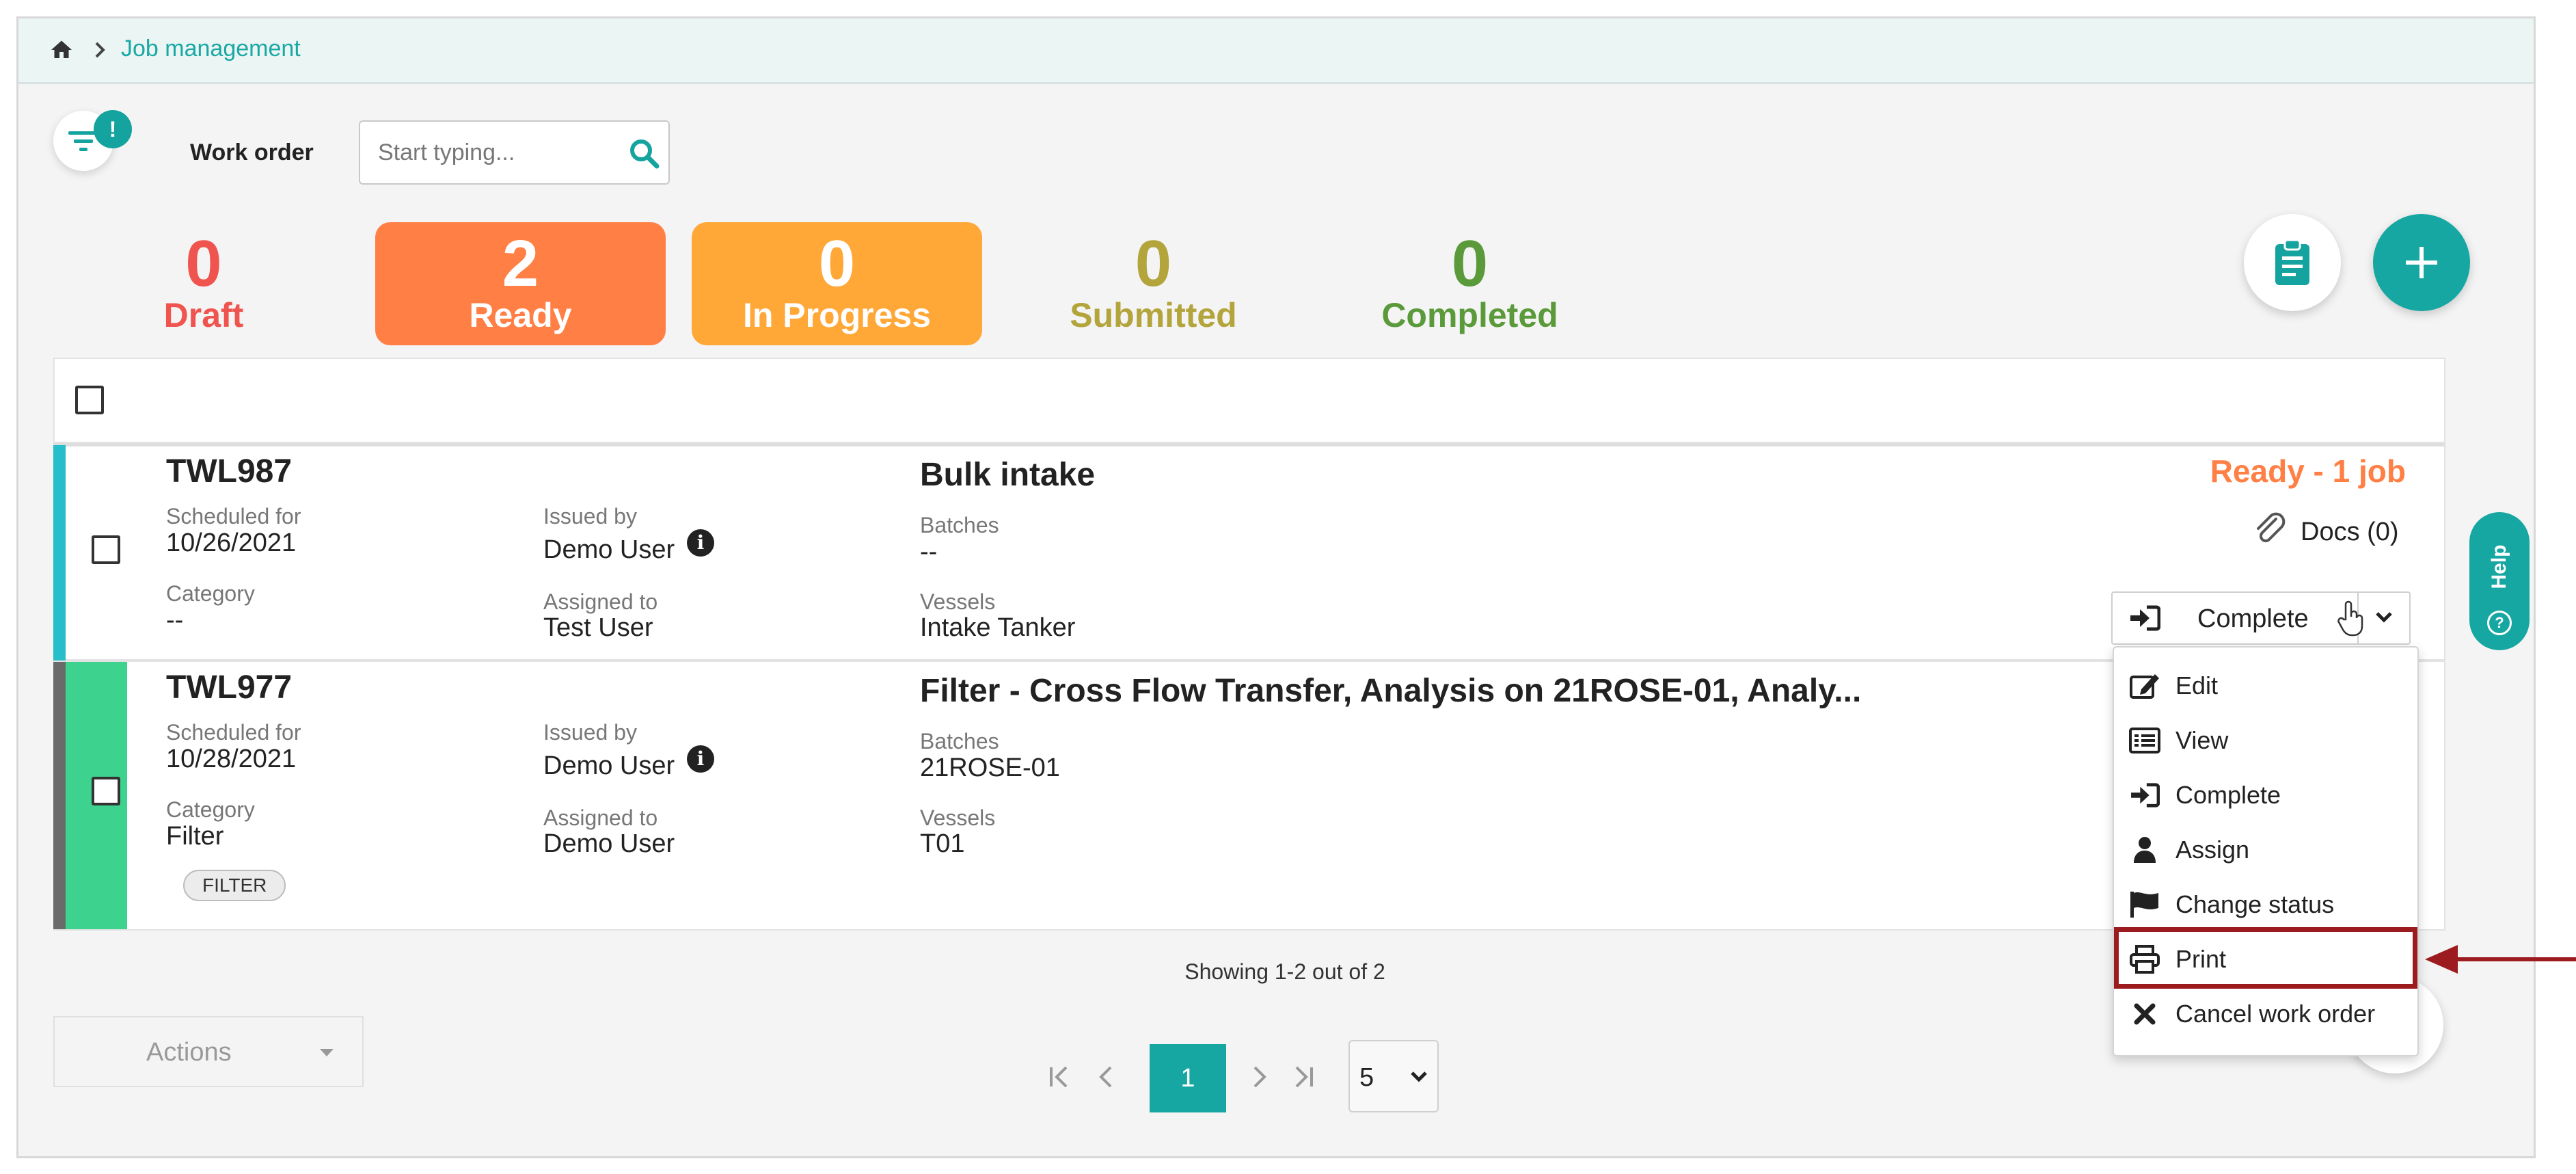 This screenshot has width=2576, height=1174. I want to click on assigned-to: Demo User, so click(609, 843).